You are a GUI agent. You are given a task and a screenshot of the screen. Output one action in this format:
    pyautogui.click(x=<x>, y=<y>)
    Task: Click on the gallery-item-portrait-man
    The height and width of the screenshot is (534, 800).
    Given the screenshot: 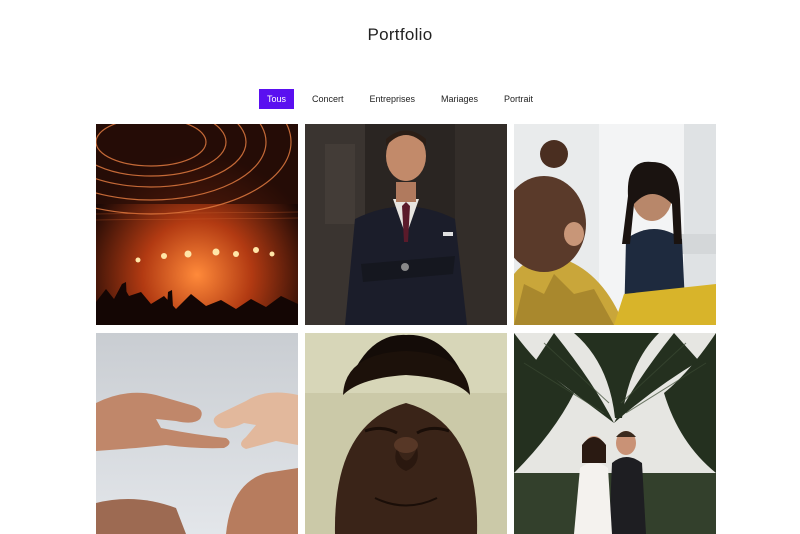 What is the action you would take?
    pyautogui.click(x=406, y=433)
    